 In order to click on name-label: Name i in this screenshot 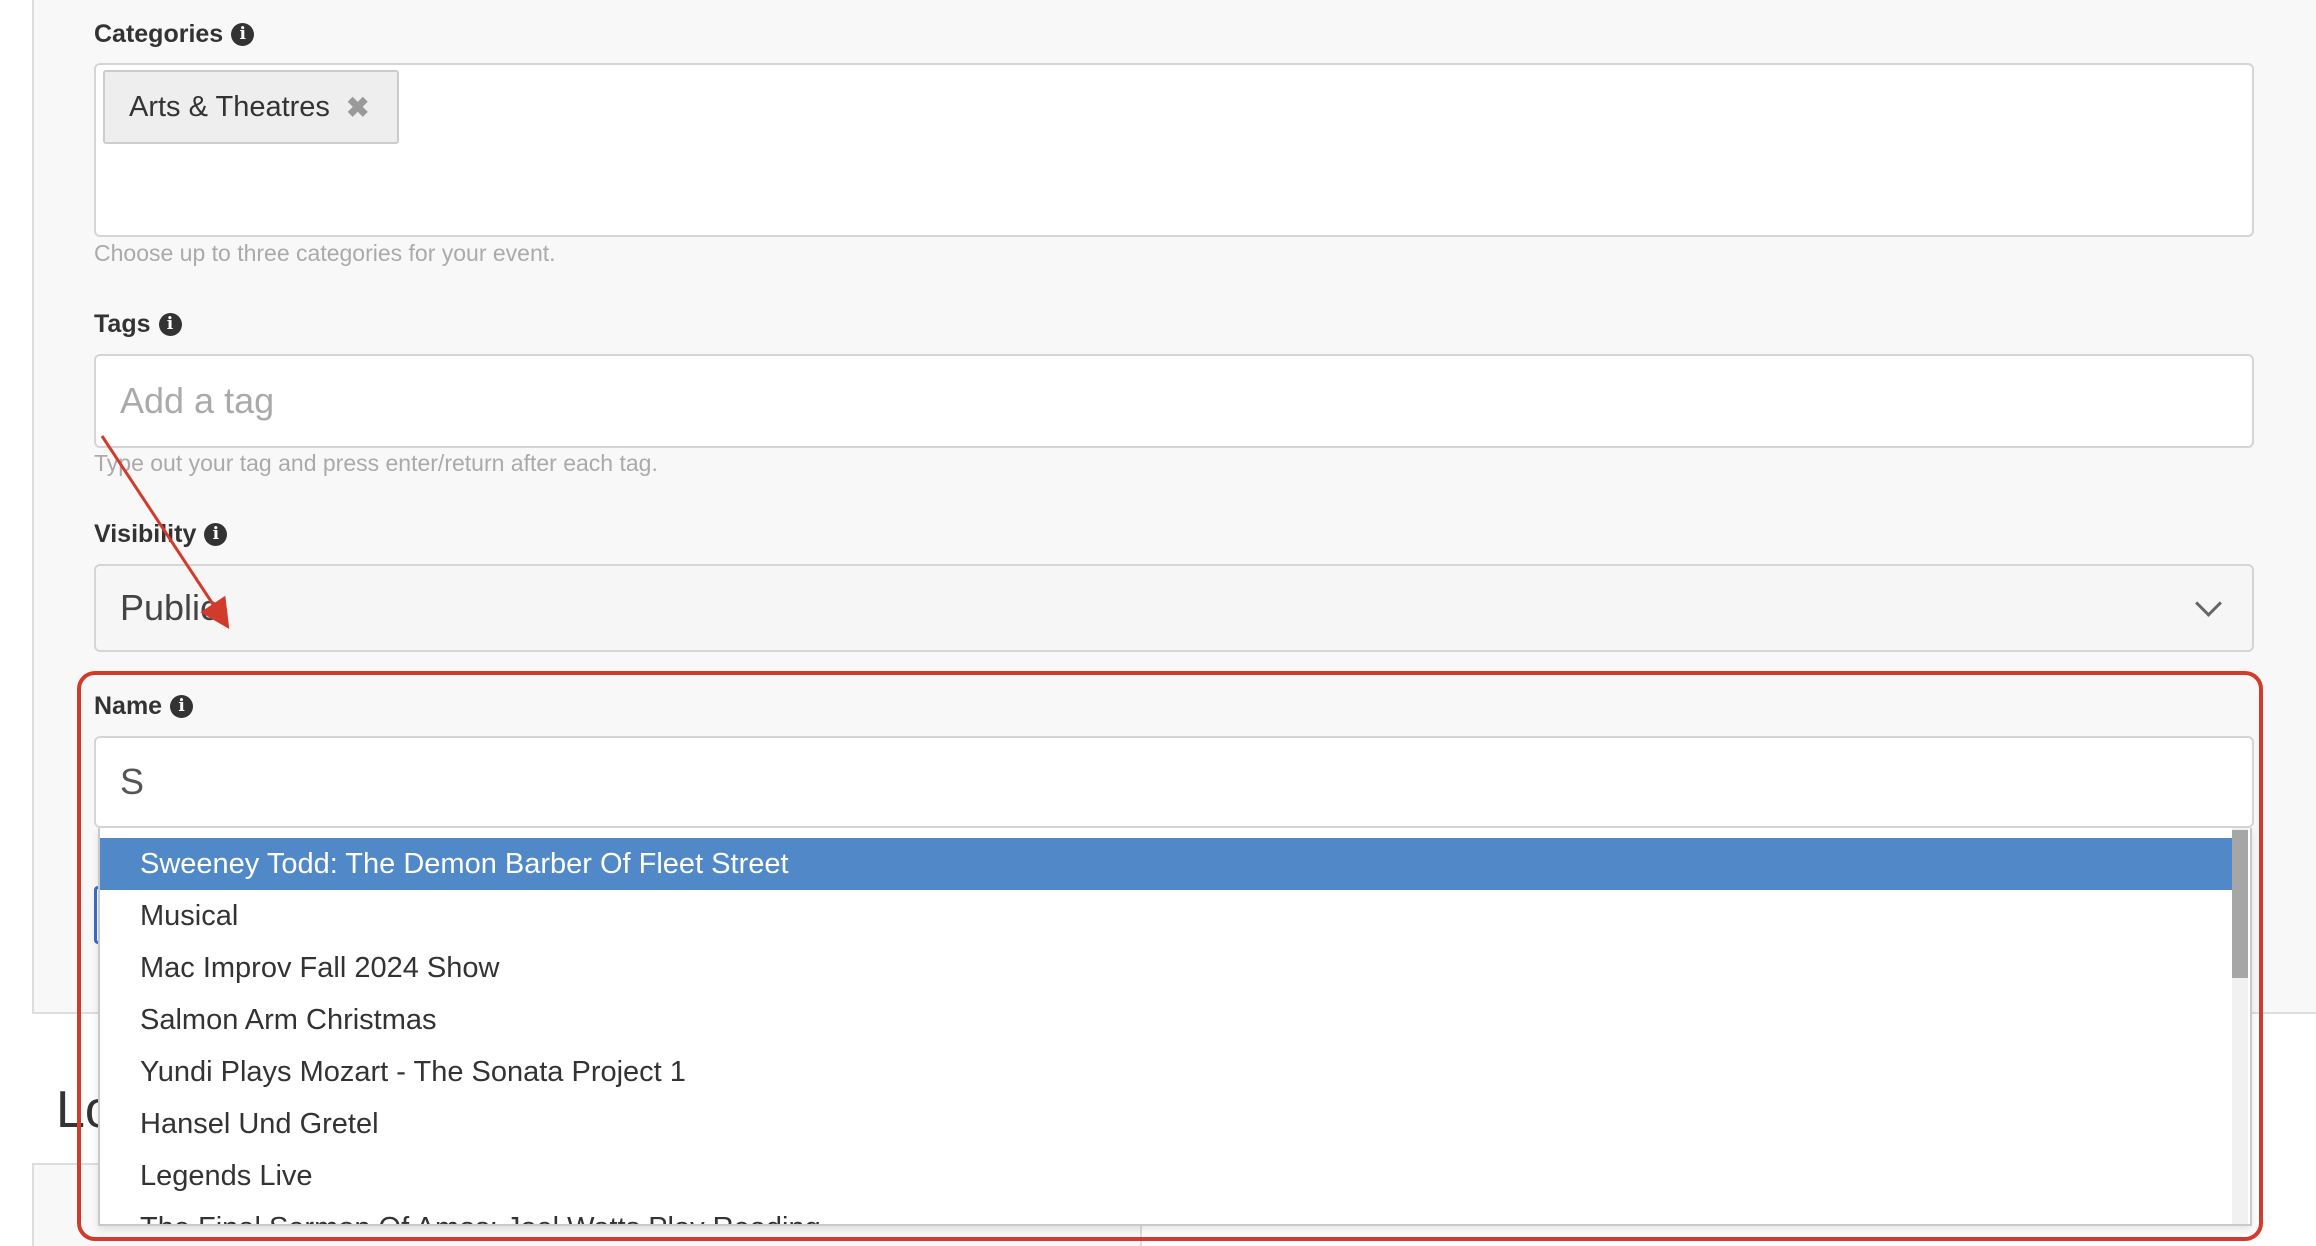, I will do `click(144, 706)`.